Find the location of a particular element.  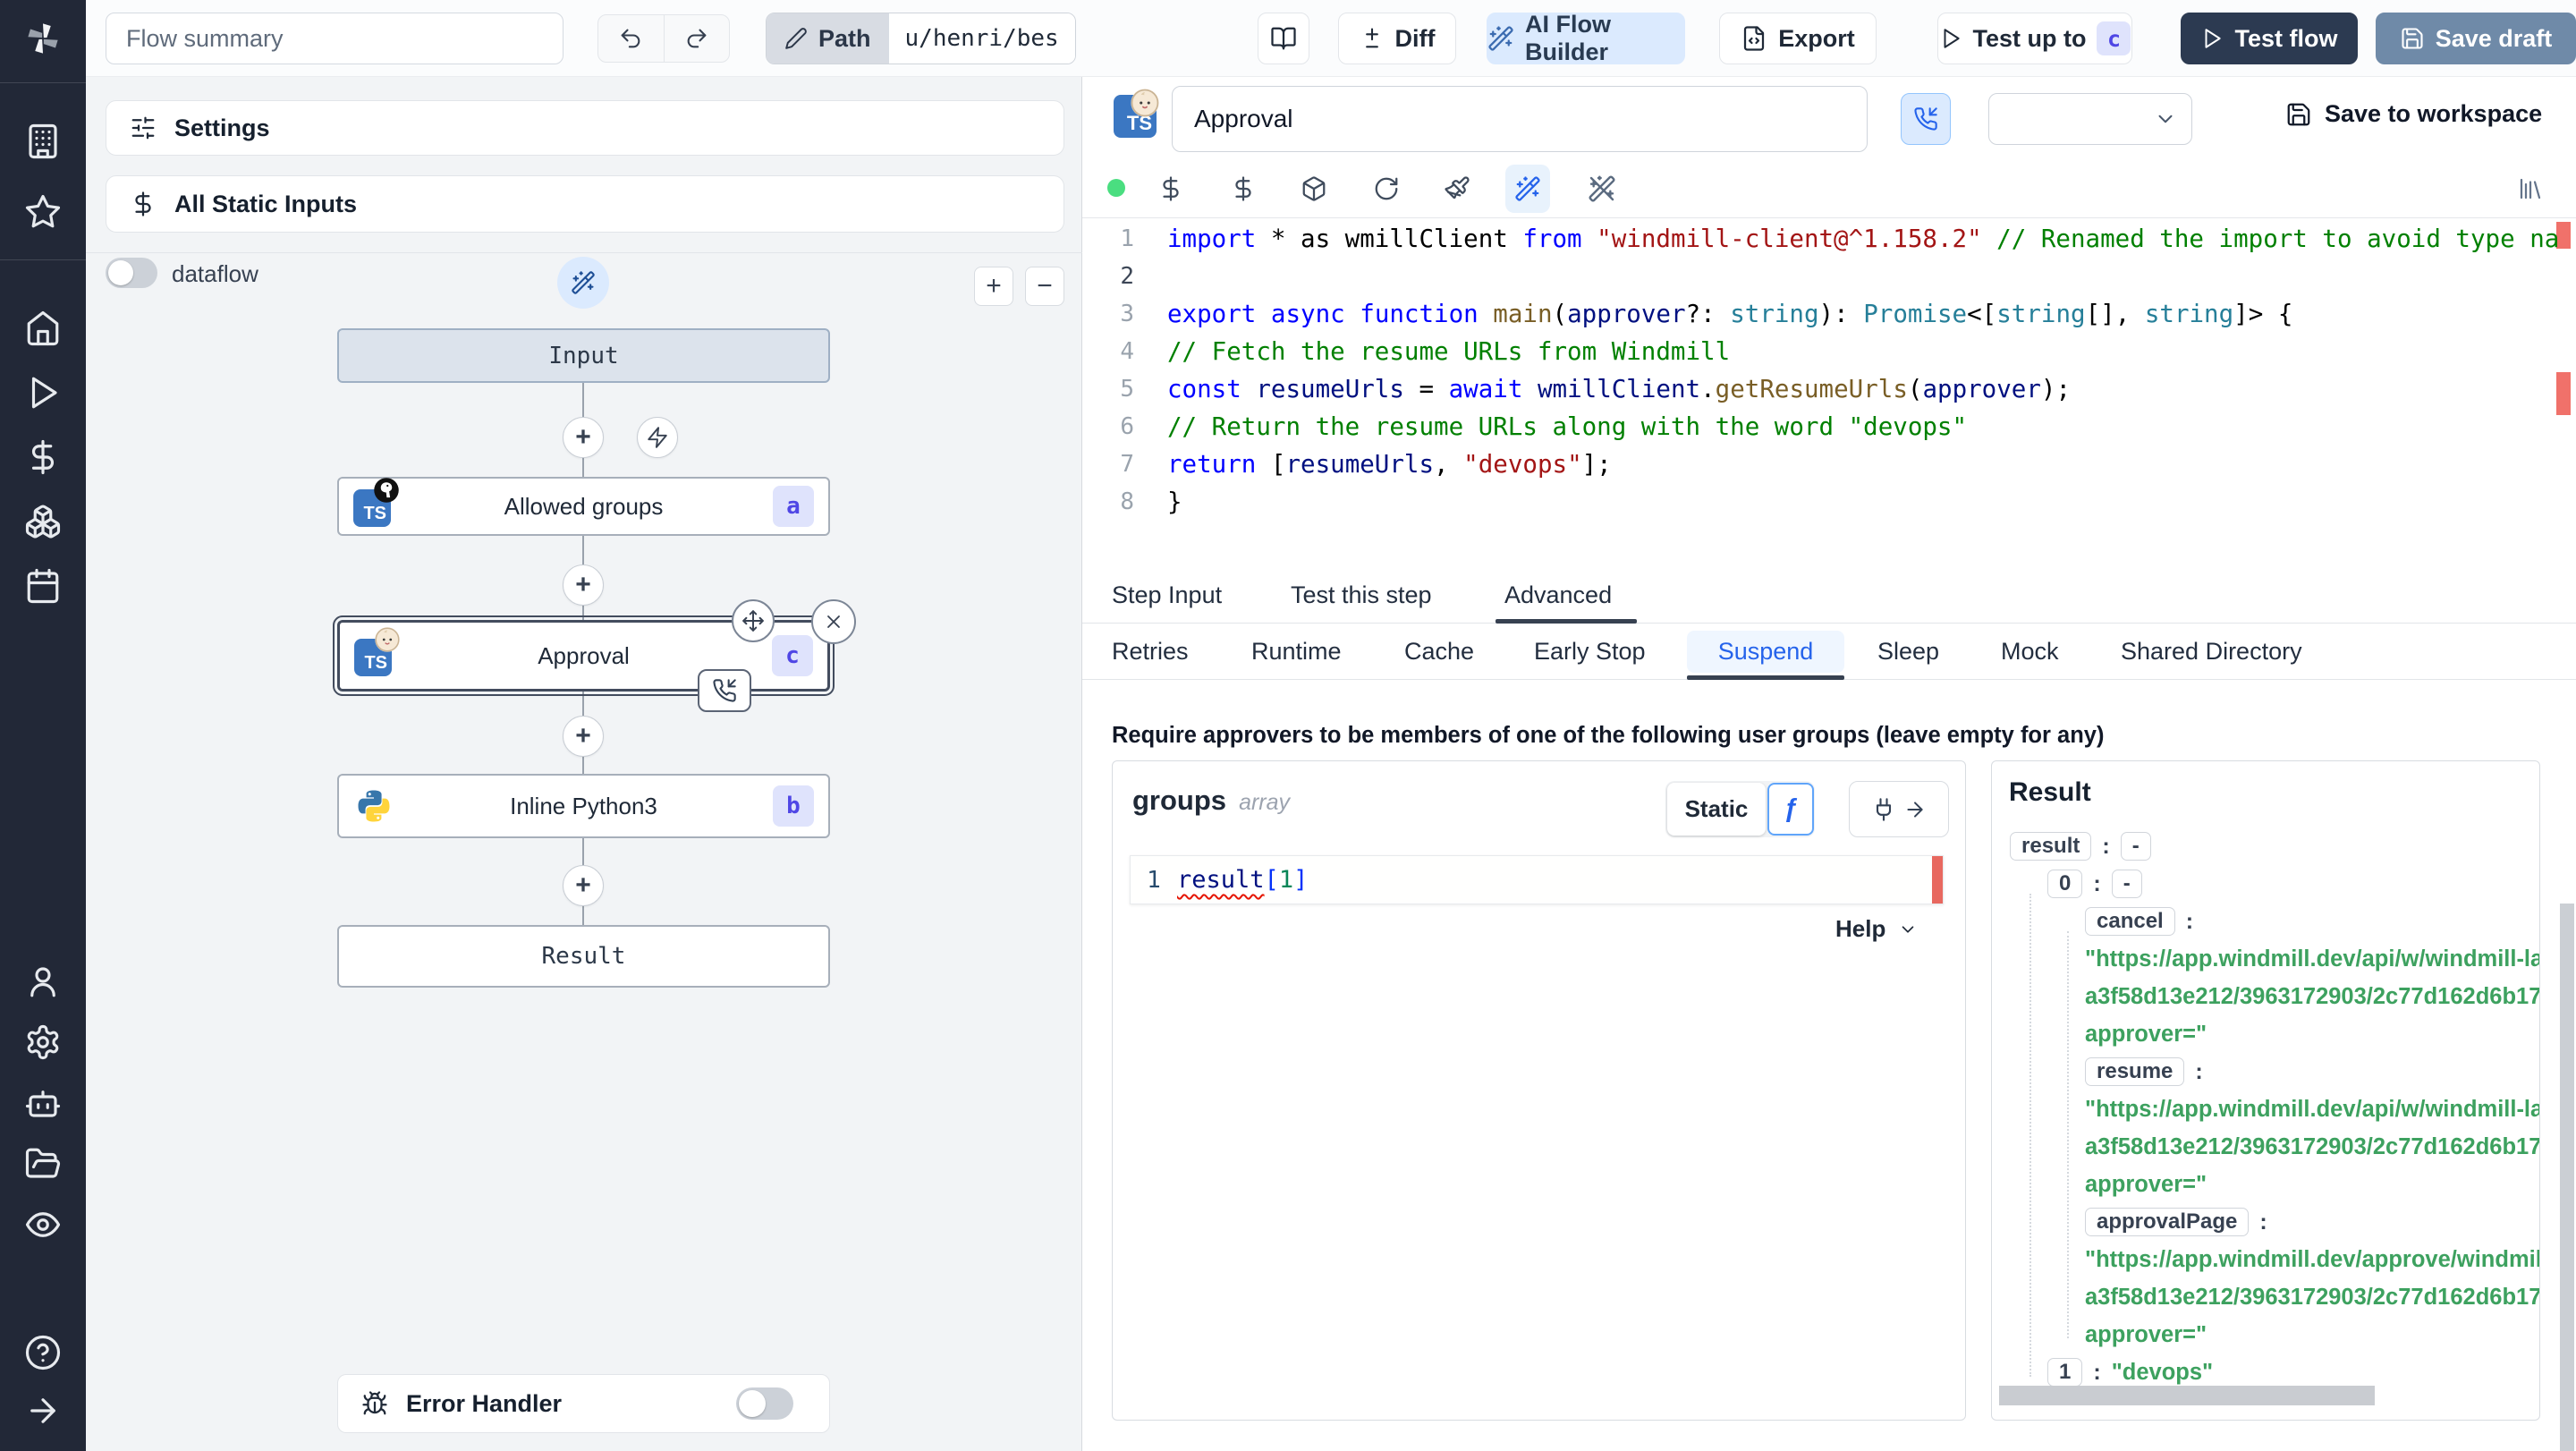

path-edit-button: Path is located at coordinates (828, 38).